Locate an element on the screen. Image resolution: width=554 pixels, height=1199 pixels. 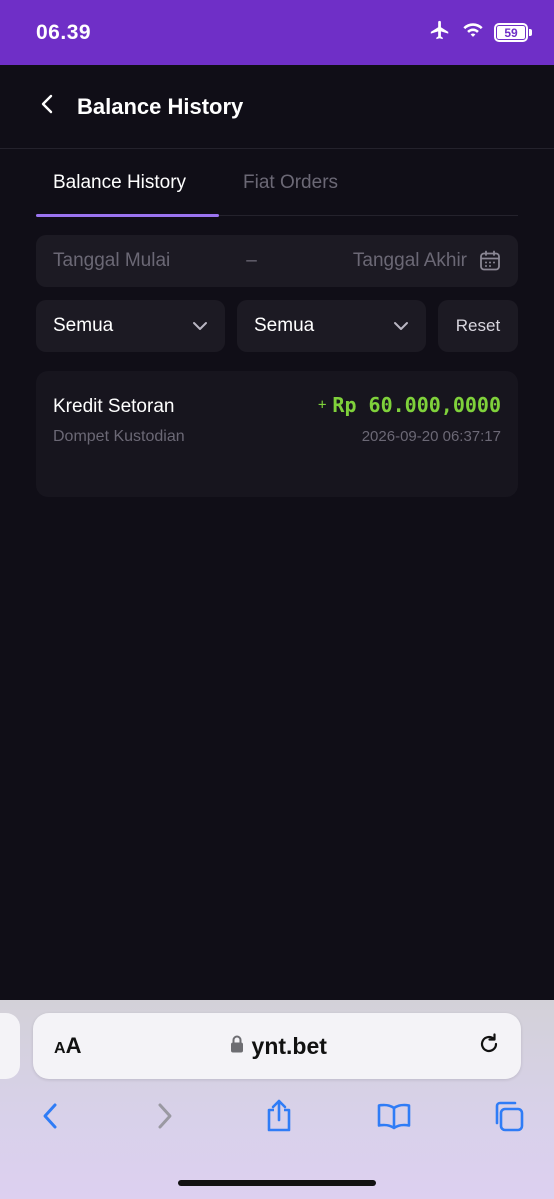
record-sign: + is located at coordinates (322, 405).